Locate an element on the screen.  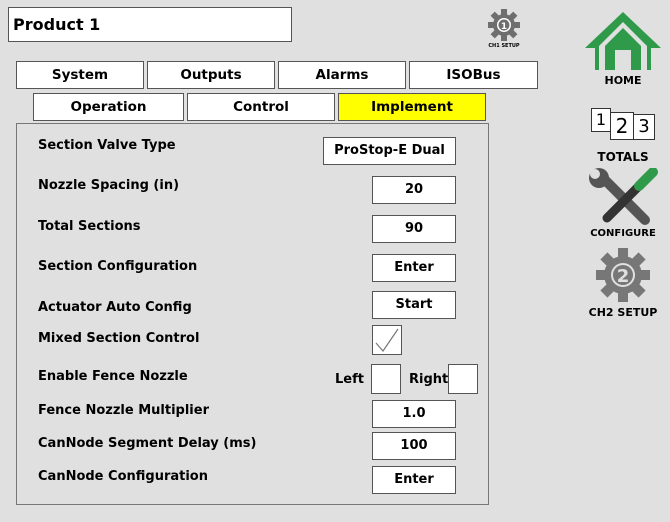
ch1-setup-button: 1 CH1 SETUP is located at coordinates (504, 30).